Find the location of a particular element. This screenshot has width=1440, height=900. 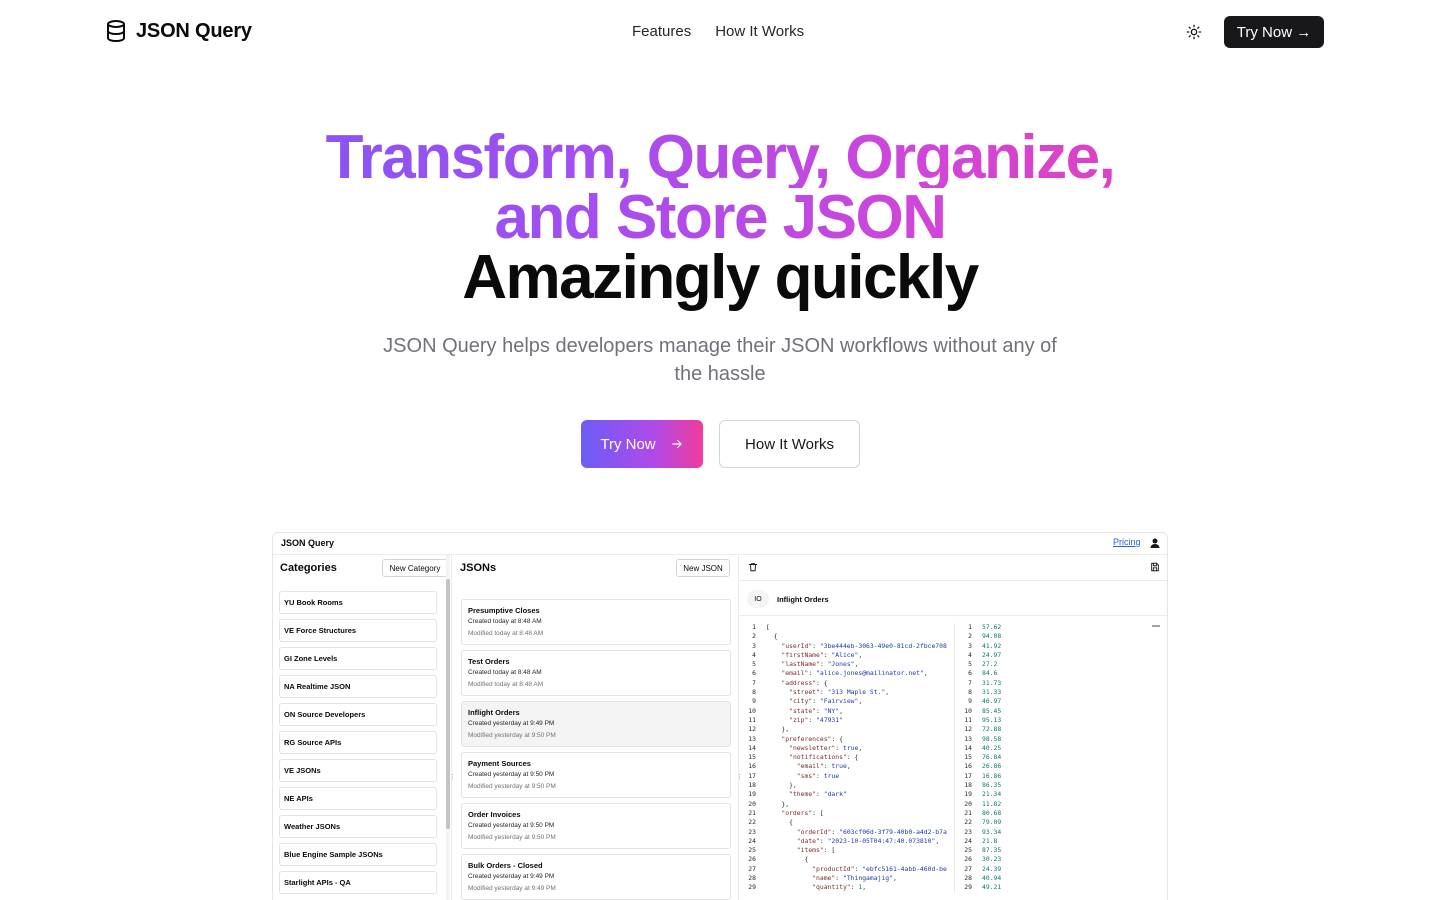

editor-scroll-indicator is located at coordinates (1156, 626).